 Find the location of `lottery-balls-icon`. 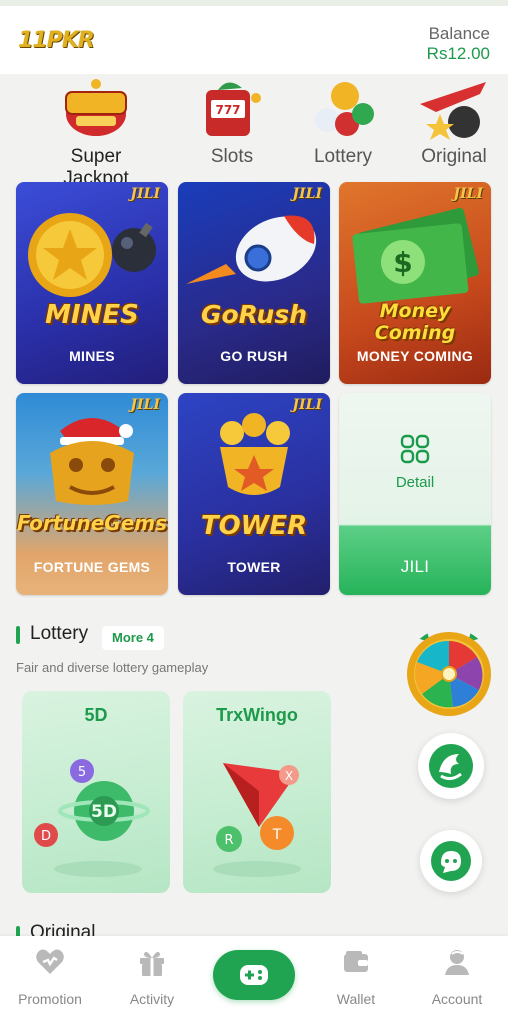

lottery-balls-icon is located at coordinates (344, 109).